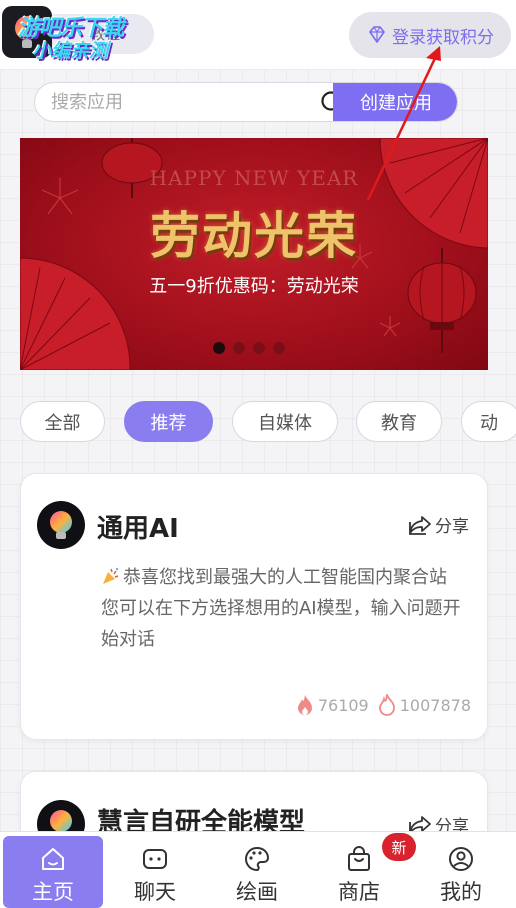 This screenshot has height=908, width=516. Describe the element at coordinates (399, 847) in the screenshot. I see `new-badge: 新` at that location.